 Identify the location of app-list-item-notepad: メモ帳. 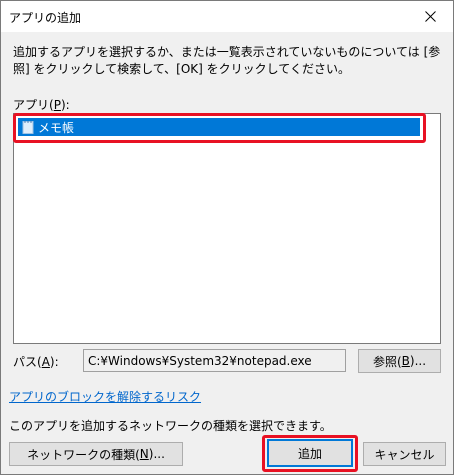
(219, 127).